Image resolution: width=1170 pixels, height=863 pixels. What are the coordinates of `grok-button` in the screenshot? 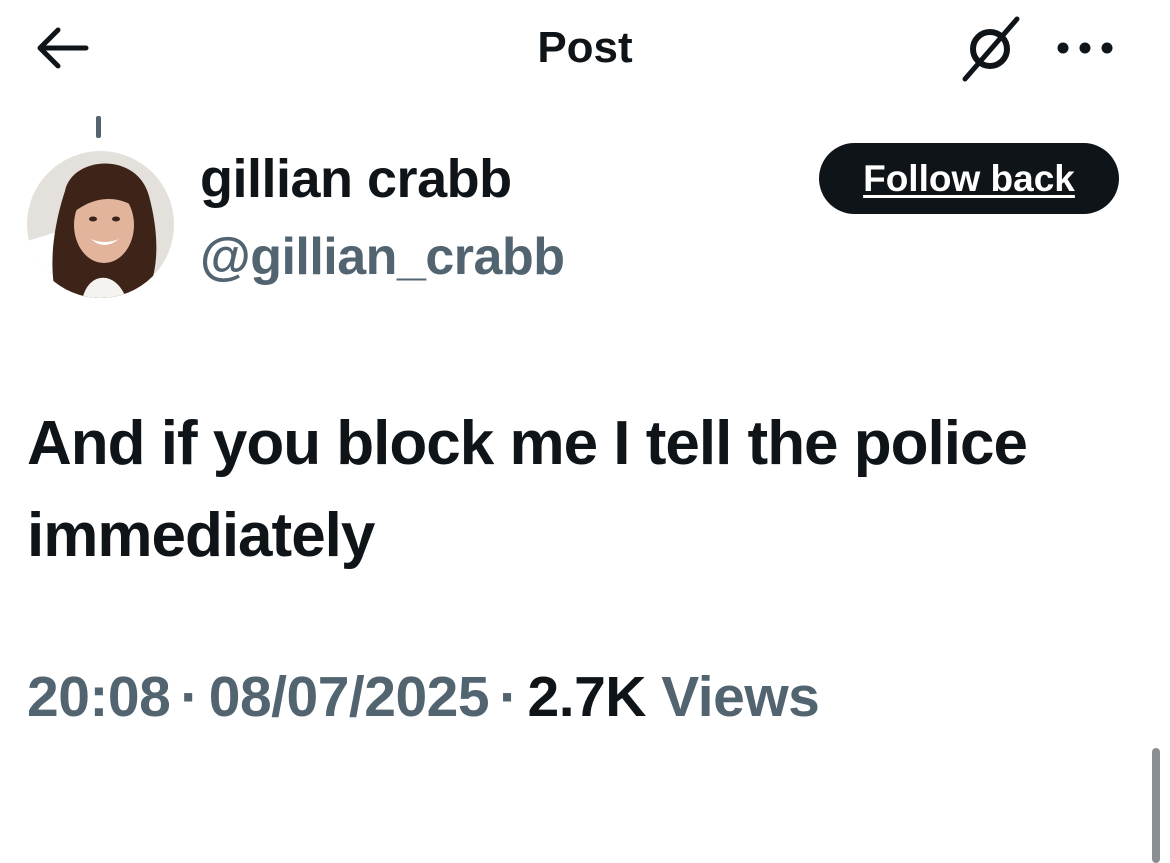 It's located at (990, 49).